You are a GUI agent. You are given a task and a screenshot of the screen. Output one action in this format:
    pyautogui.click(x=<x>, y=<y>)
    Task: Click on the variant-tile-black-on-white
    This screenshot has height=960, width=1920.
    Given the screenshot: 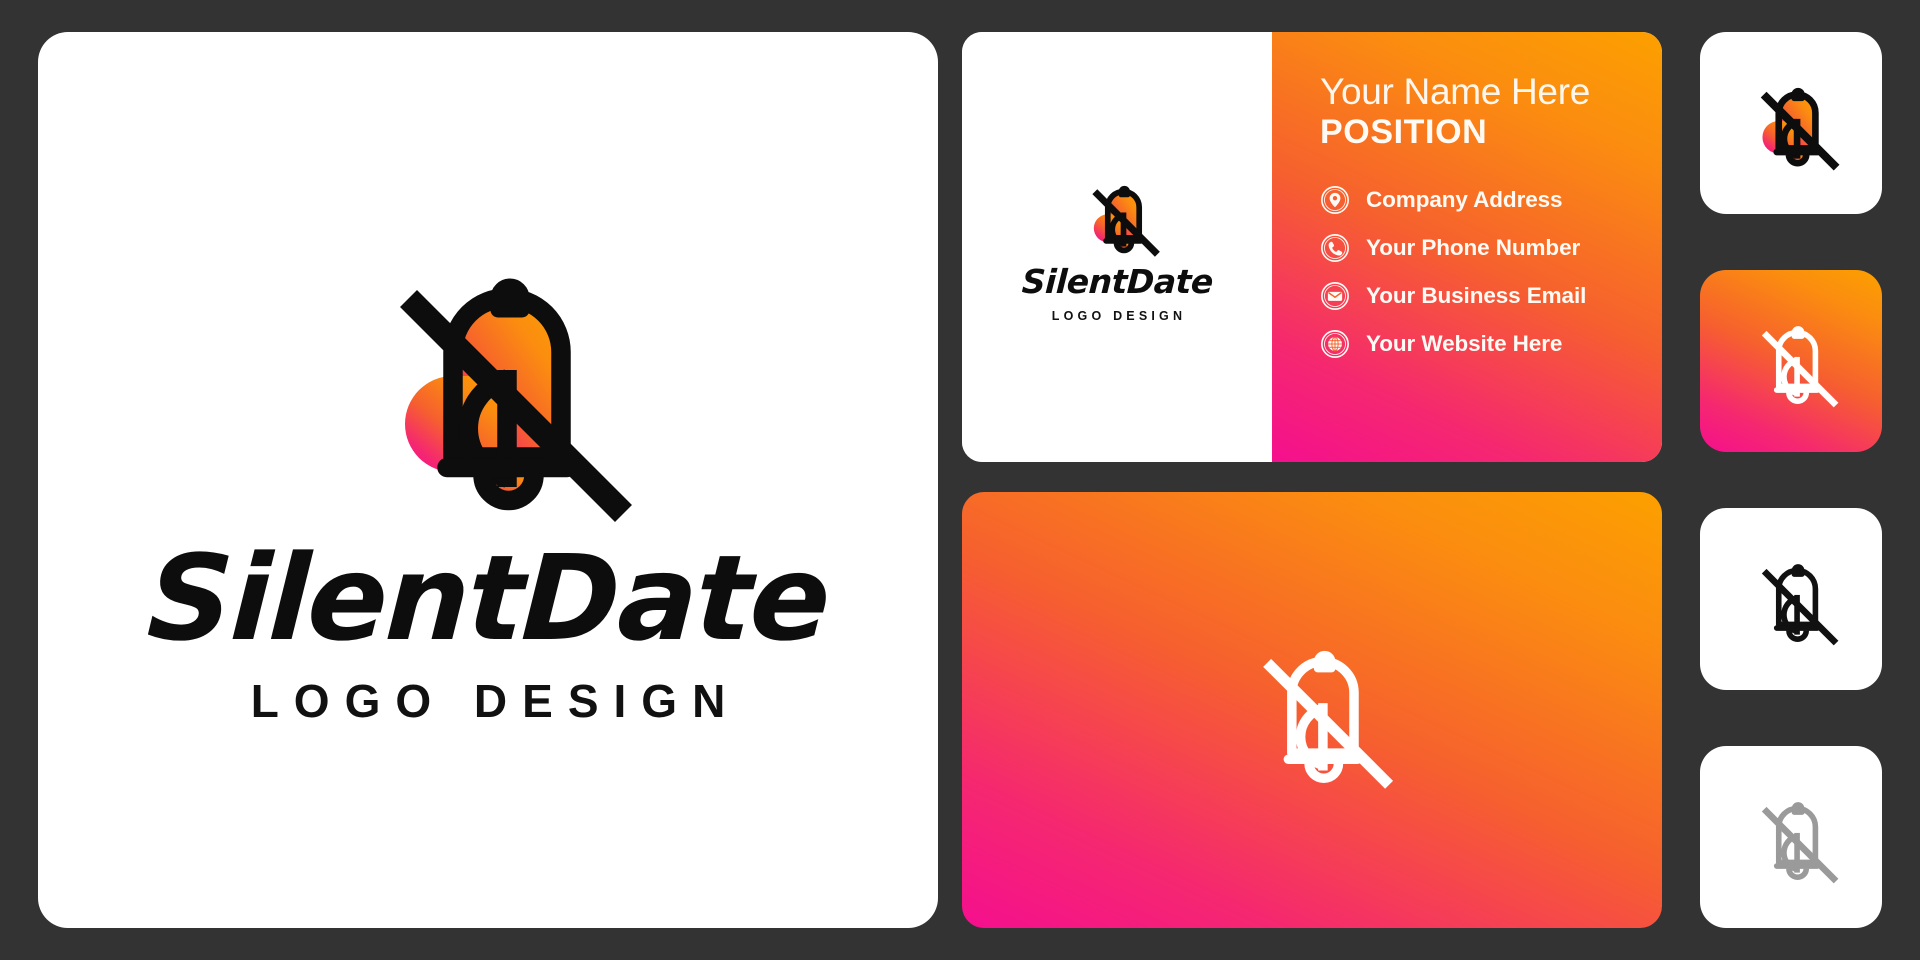 What is the action you would take?
    pyautogui.click(x=1791, y=599)
    